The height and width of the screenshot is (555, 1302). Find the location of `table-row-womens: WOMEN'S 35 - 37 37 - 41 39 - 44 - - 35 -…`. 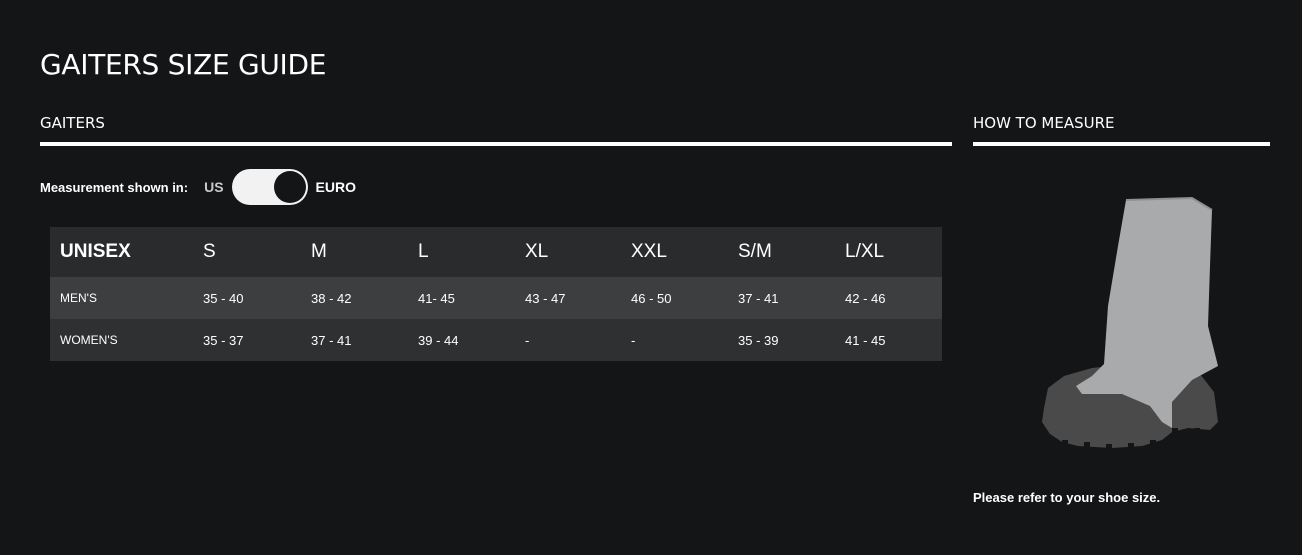

table-row-womens: WOMEN'S 35 - 37 37 - 41 39 - 44 - - 35 -… is located at coordinates (496, 340).